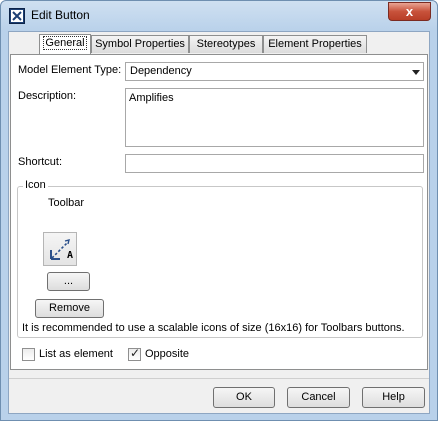  I want to click on tab-label: Stereotypes, so click(226, 44).